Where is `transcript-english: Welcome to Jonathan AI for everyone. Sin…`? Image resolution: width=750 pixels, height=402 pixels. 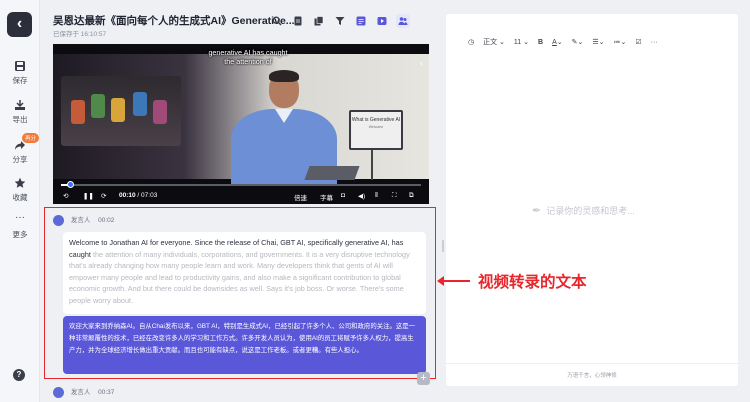 transcript-english: Welcome to Jonathan AI for everyone. Sin… is located at coordinates (244, 273).